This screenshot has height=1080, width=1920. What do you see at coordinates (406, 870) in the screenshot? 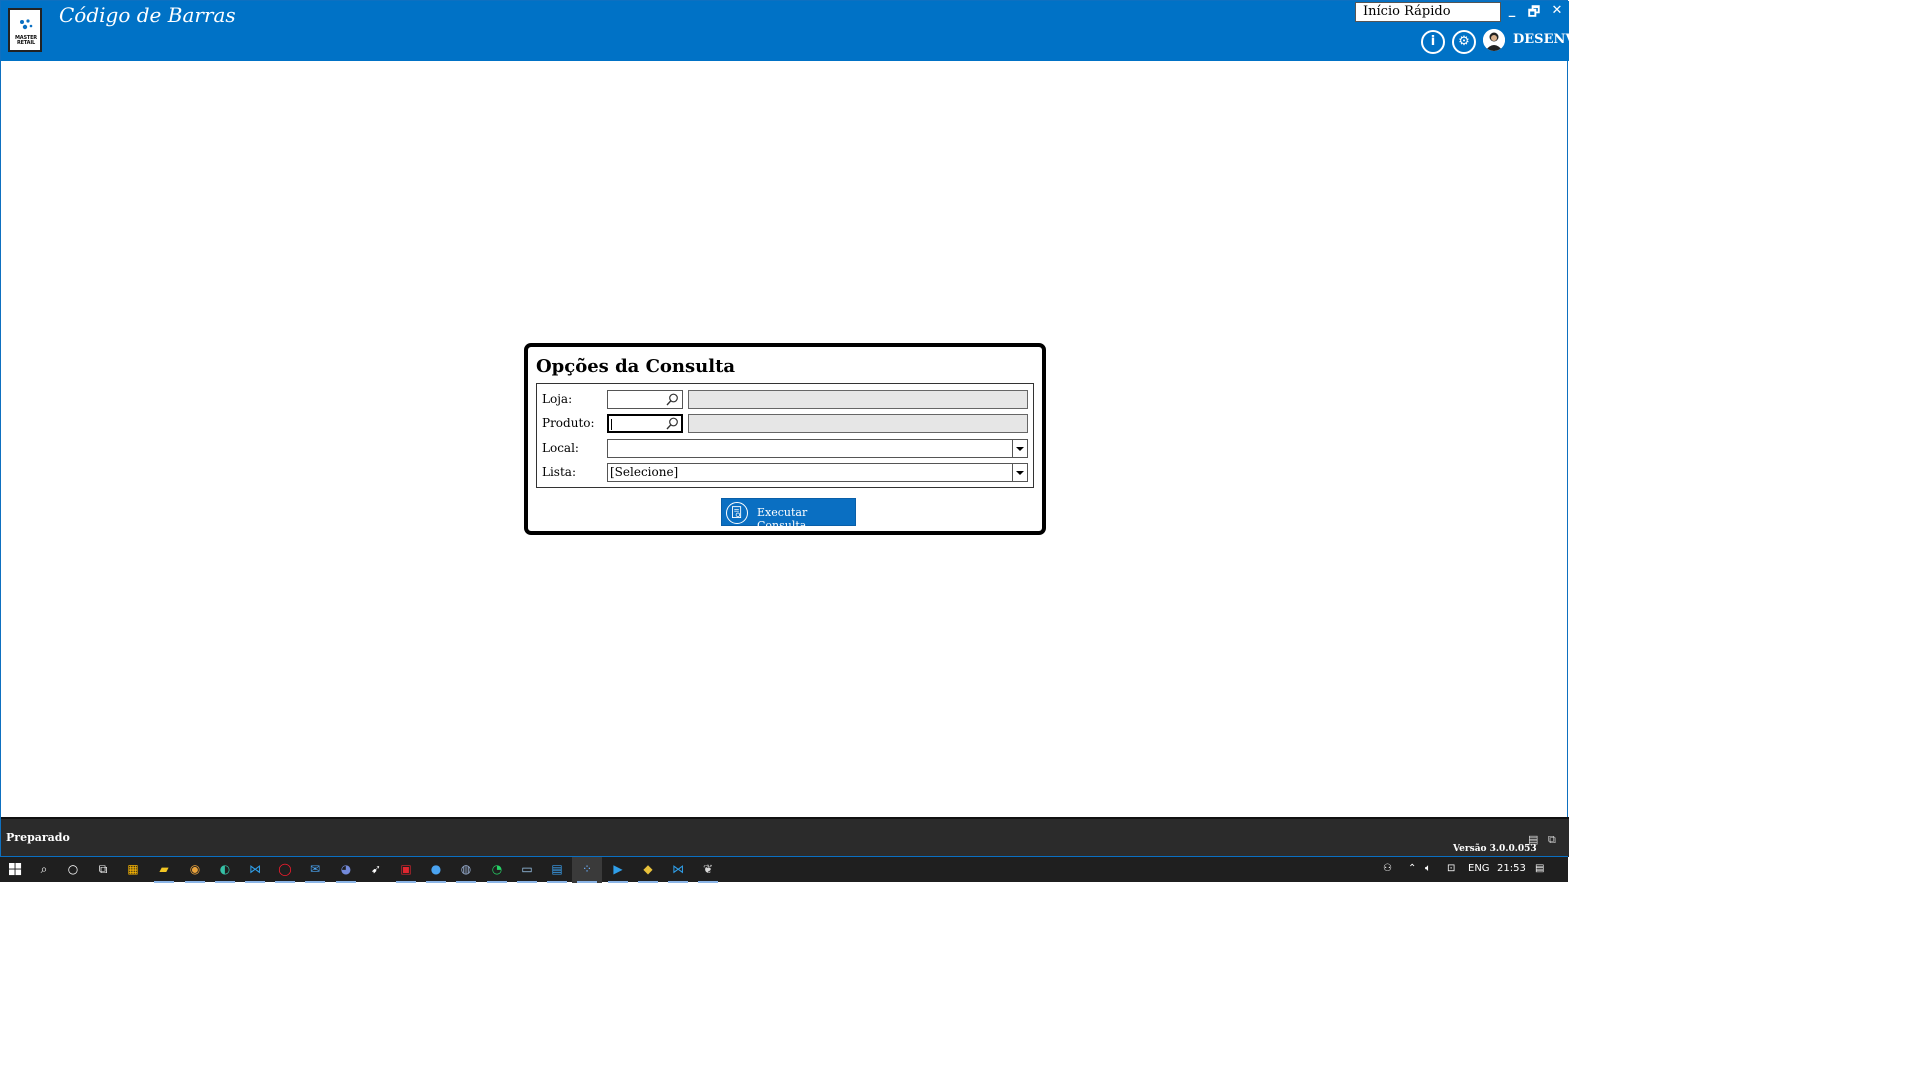
I see `acrobat-icon: ▣` at bounding box center [406, 870].